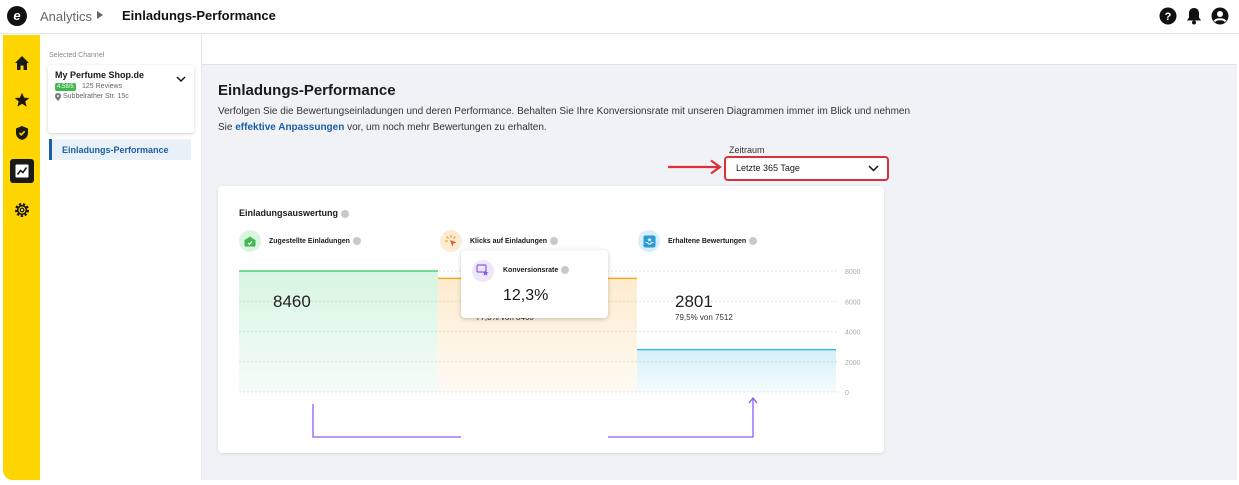 The height and width of the screenshot is (485, 1239). I want to click on top-bar: e Analytics Einladungs-Performance ?, so click(619, 17).